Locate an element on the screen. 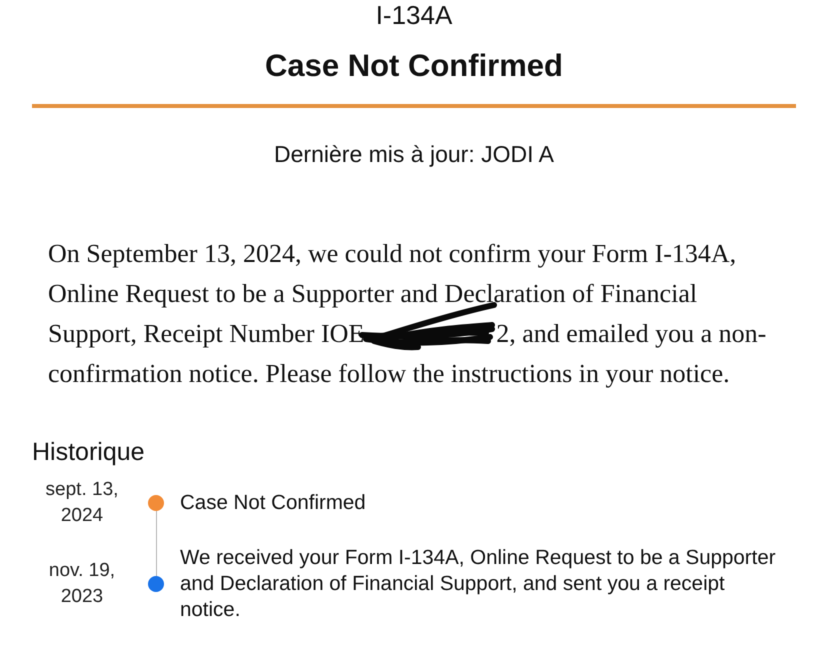 This screenshot has height=655, width=828. event-date: nov. 19, 2023 is located at coordinates (82, 584).